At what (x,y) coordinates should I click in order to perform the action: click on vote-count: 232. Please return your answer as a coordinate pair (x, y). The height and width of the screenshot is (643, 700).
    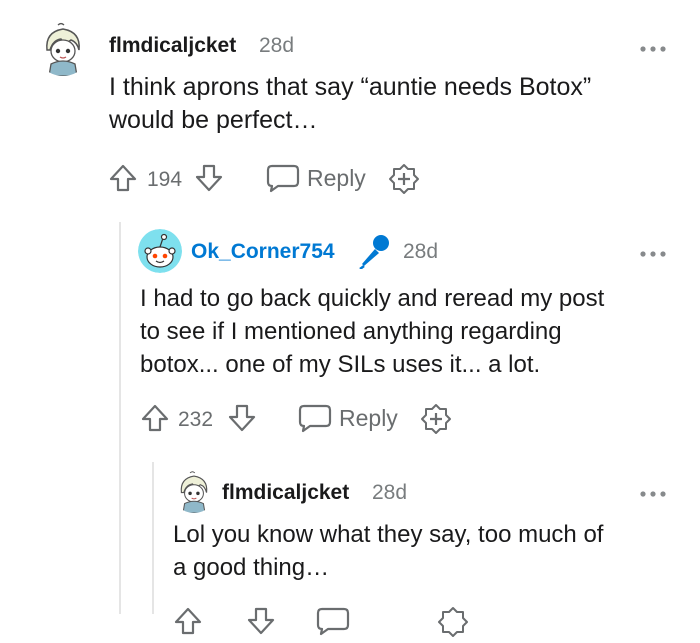
    Looking at the image, I should click on (196, 419).